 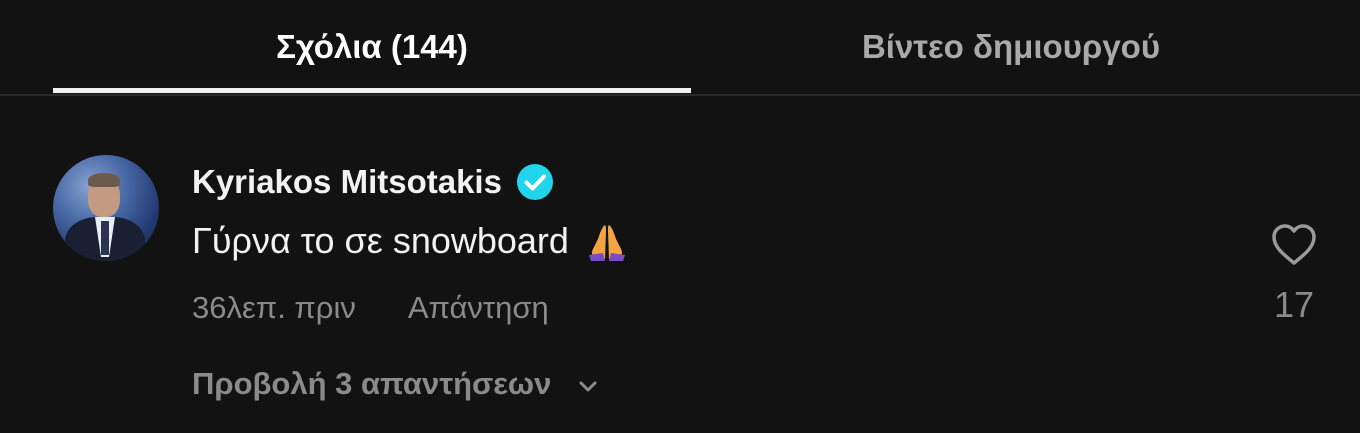 What do you see at coordinates (372, 383) in the screenshot?
I see `view-replies-label: Προβολή 3 απαντήσεων` at bounding box center [372, 383].